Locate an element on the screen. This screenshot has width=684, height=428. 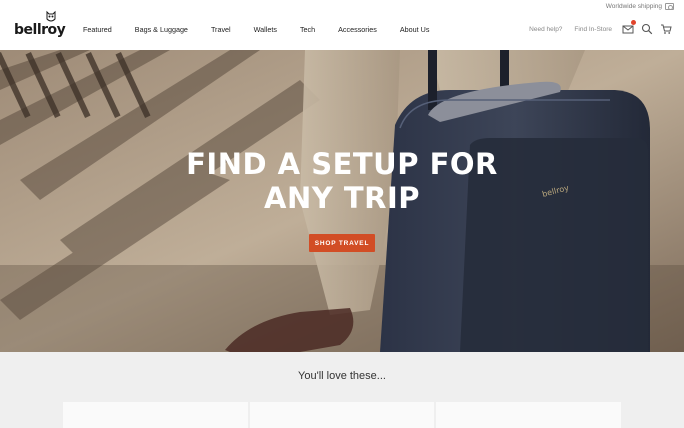
nav-about-us: About Us is located at coordinates (415, 29).